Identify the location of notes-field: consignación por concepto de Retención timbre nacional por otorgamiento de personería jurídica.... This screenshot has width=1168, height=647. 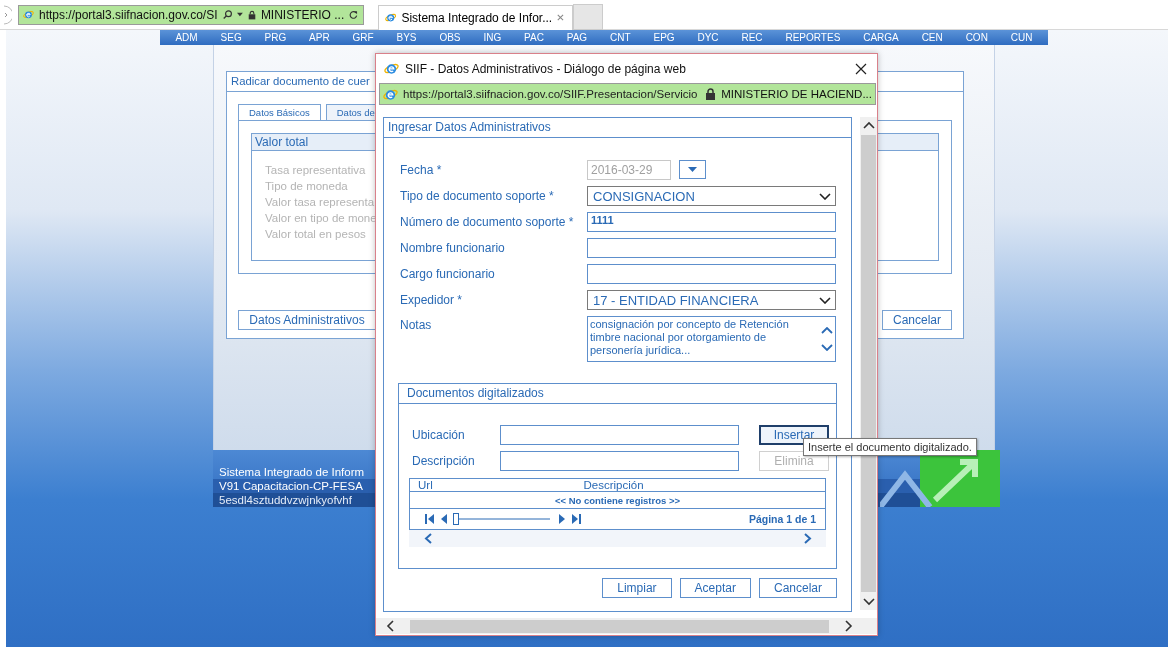
(711, 339).